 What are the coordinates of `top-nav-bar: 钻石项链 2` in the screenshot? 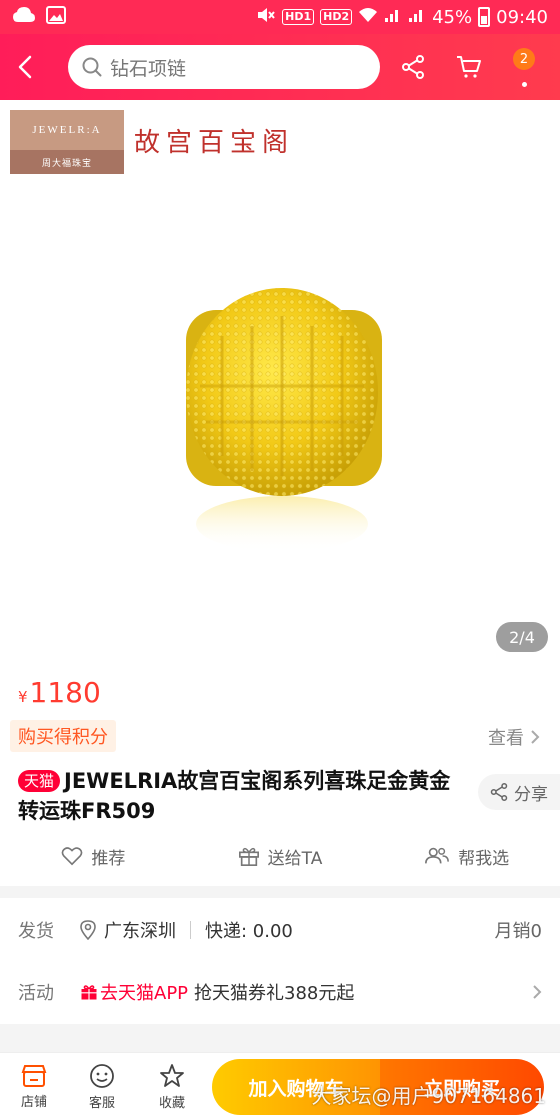 It's located at (280, 67).